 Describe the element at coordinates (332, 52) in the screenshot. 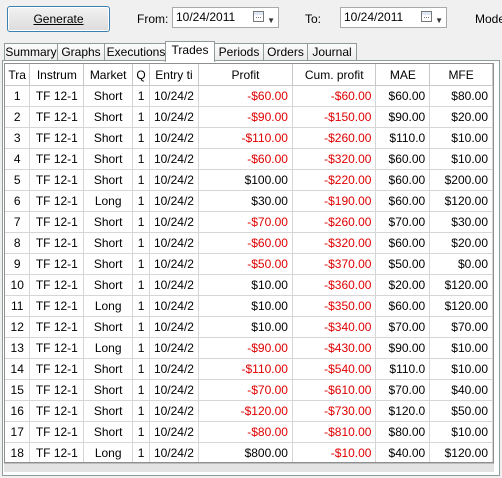

I see `tab-journal: Journal` at that location.